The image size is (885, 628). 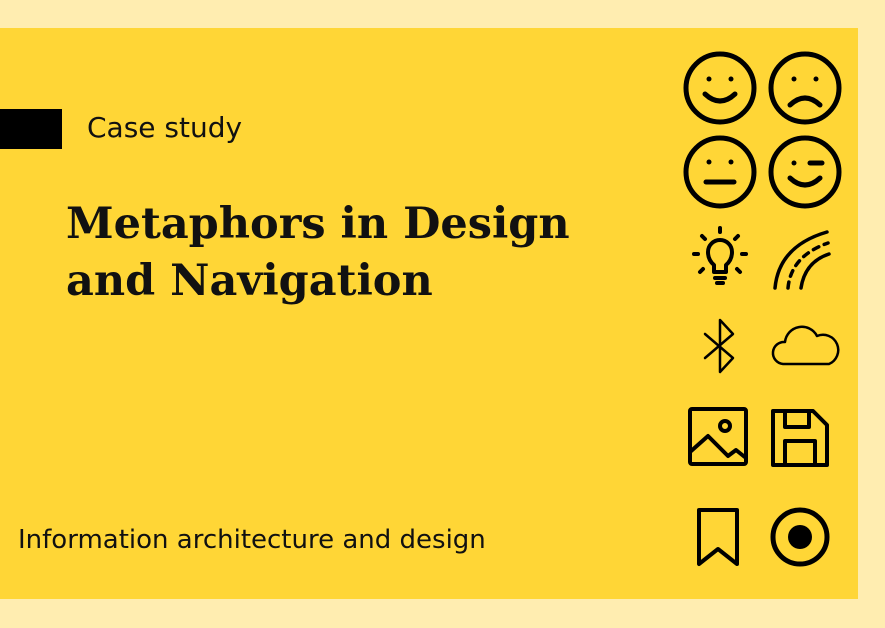 I want to click on lightbulb-icon, so click(x=720, y=256).